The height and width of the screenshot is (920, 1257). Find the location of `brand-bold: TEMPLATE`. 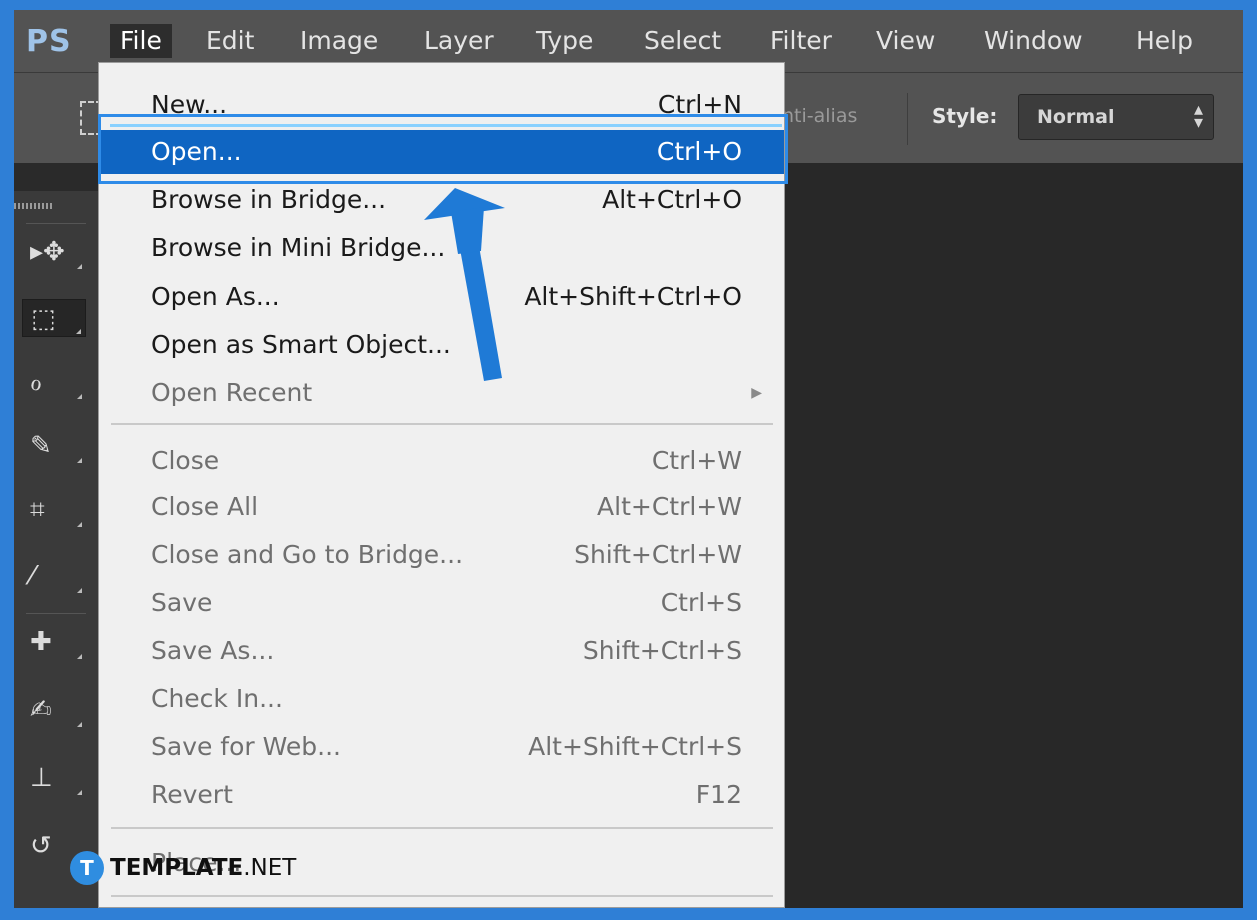

brand-bold: TEMPLATE is located at coordinates (177, 868).